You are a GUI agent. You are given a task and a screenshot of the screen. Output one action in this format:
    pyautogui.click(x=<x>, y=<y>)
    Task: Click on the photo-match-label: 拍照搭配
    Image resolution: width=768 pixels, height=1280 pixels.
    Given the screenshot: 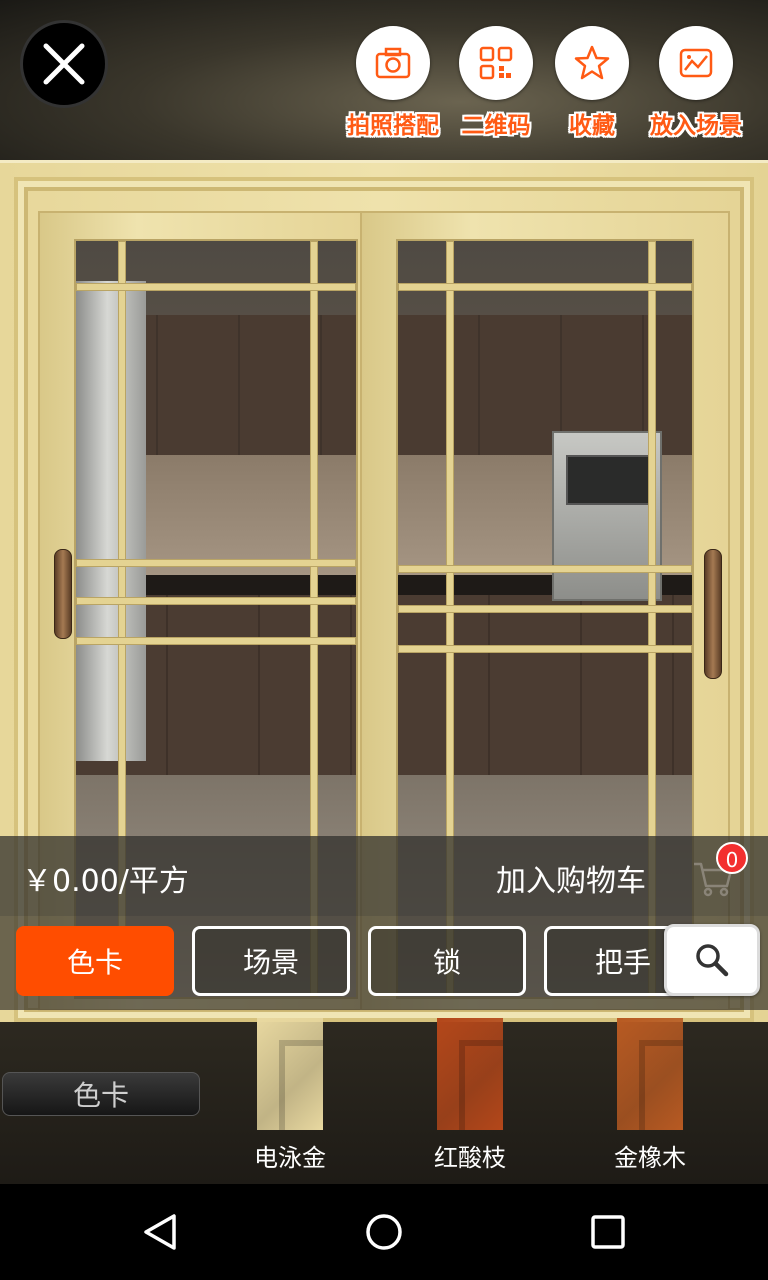 What is the action you would take?
    pyautogui.click(x=393, y=126)
    